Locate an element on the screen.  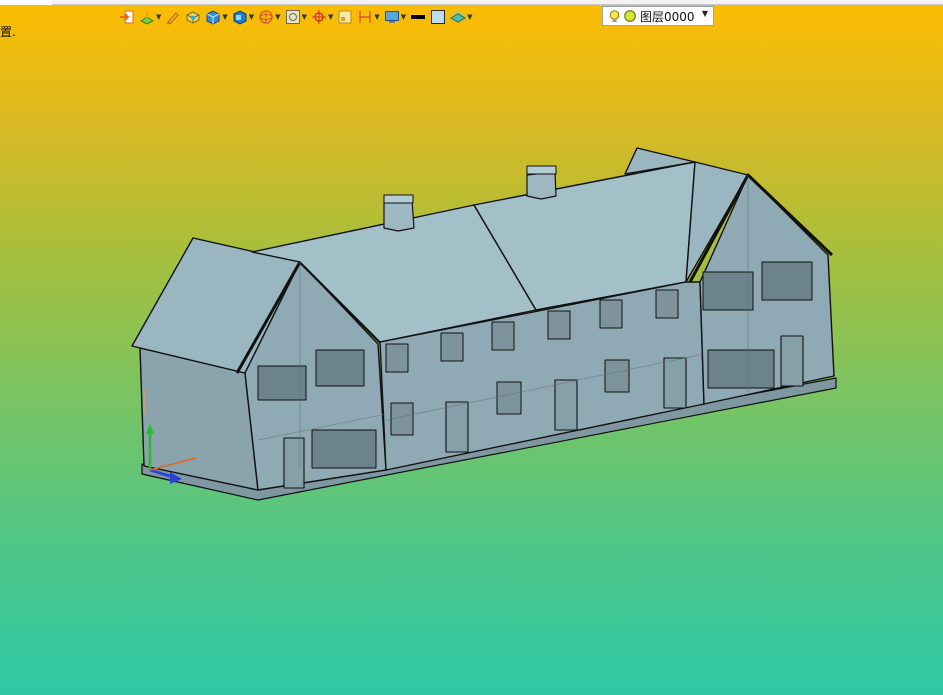
chimney-left-cap is located at coordinates (398, 199).